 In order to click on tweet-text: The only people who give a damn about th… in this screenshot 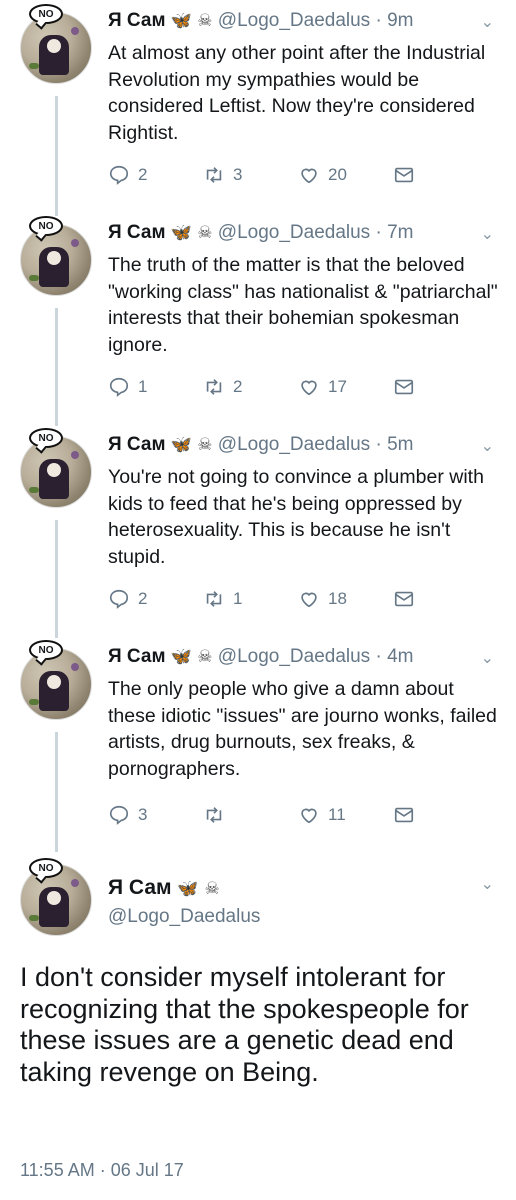, I will do `click(302, 729)`.